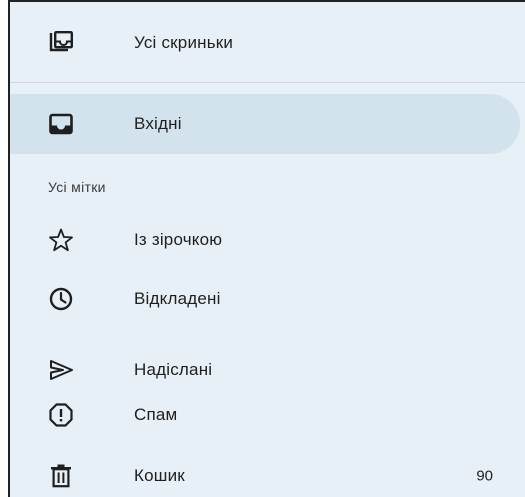  What do you see at coordinates (267, 240) in the screenshot?
I see `nav-item-starred: Із зірочкою` at bounding box center [267, 240].